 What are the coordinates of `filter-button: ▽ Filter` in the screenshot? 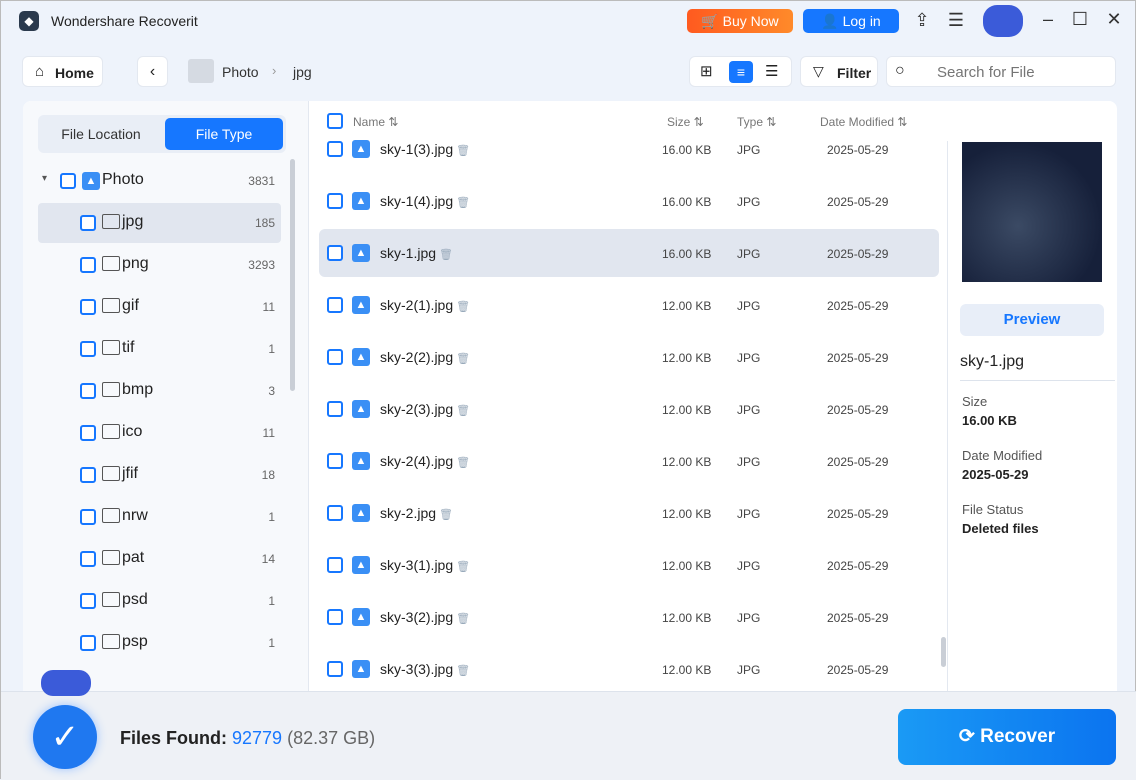 It's located at (839, 71).